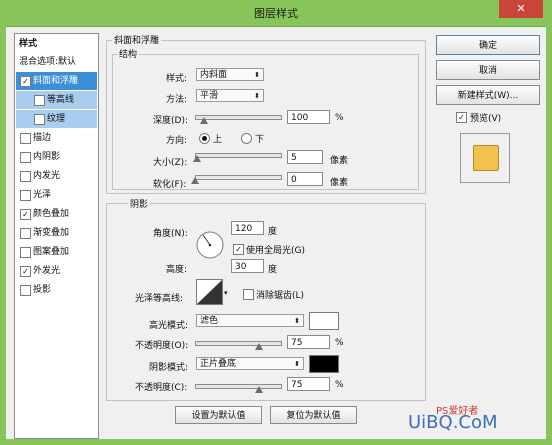  I want to click on shadow-opacity-slider, so click(238, 386).